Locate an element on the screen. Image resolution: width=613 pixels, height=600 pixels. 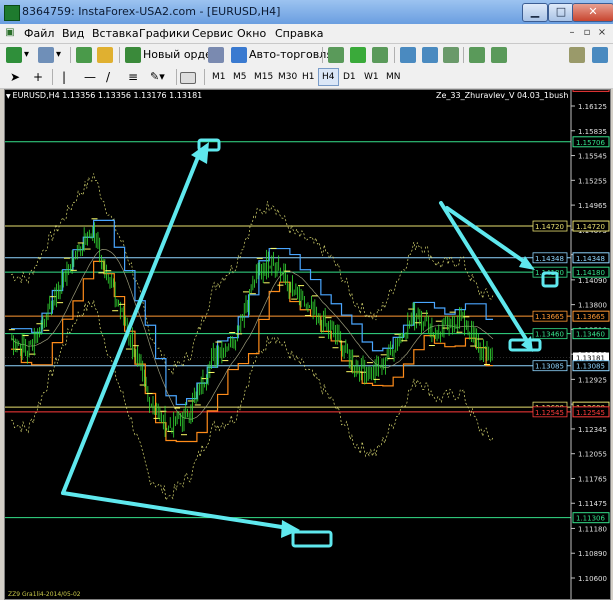
minimize-button: ▁ is located at coordinates (535, 12).